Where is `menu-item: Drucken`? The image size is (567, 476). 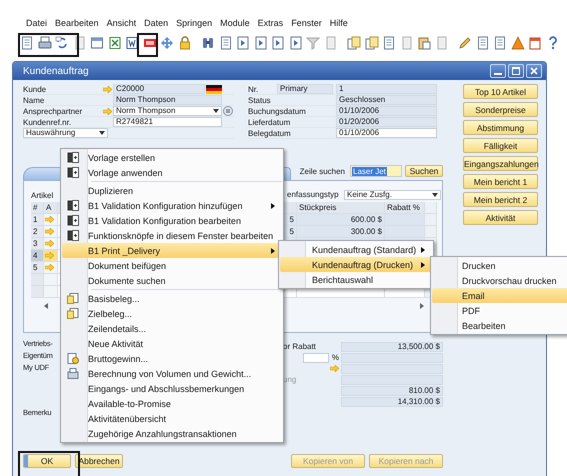 menu-item: Drucken is located at coordinates (499, 265).